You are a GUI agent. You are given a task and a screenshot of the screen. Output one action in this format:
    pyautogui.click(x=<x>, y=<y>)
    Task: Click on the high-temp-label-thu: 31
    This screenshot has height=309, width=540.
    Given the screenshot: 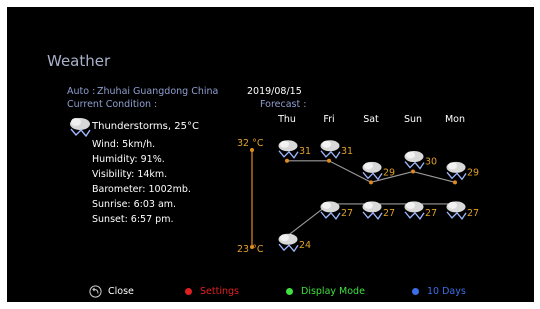 What is the action you would take?
    pyautogui.click(x=305, y=151)
    